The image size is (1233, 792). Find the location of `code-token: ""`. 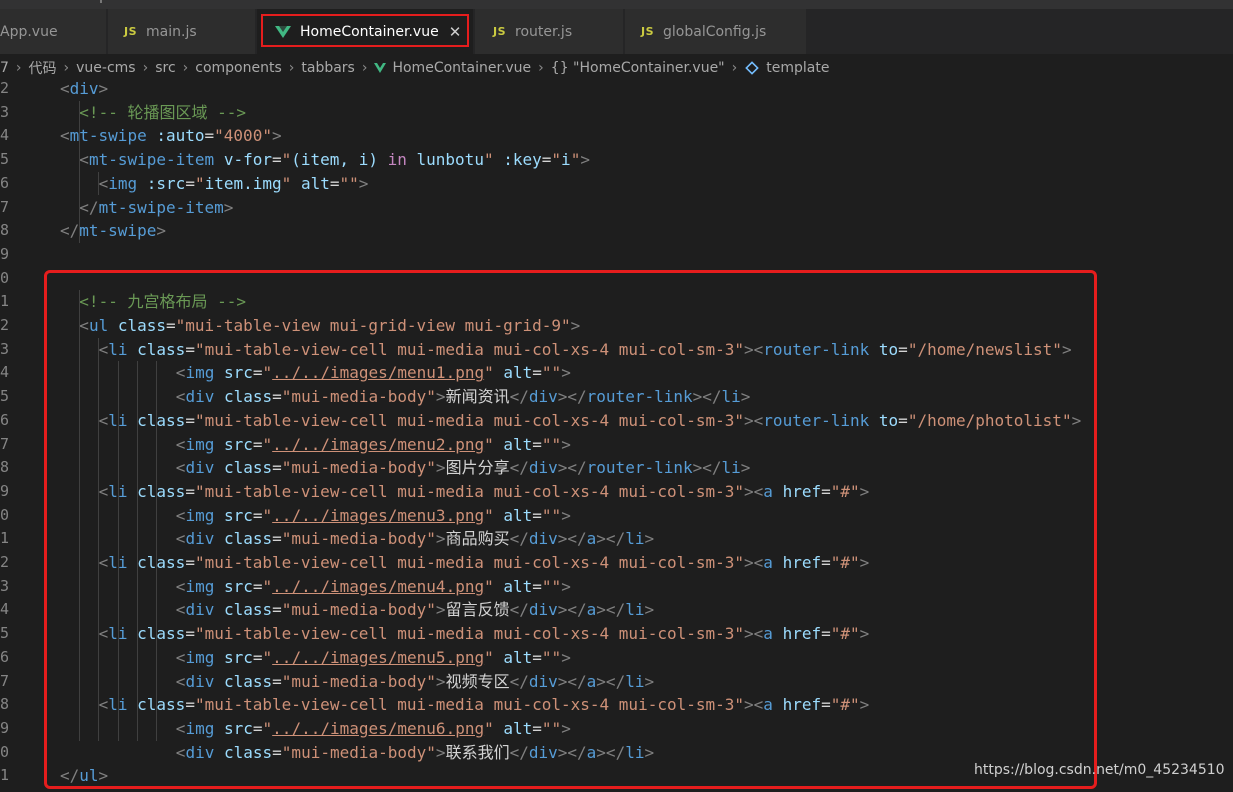

code-token: "" is located at coordinates (349, 183).